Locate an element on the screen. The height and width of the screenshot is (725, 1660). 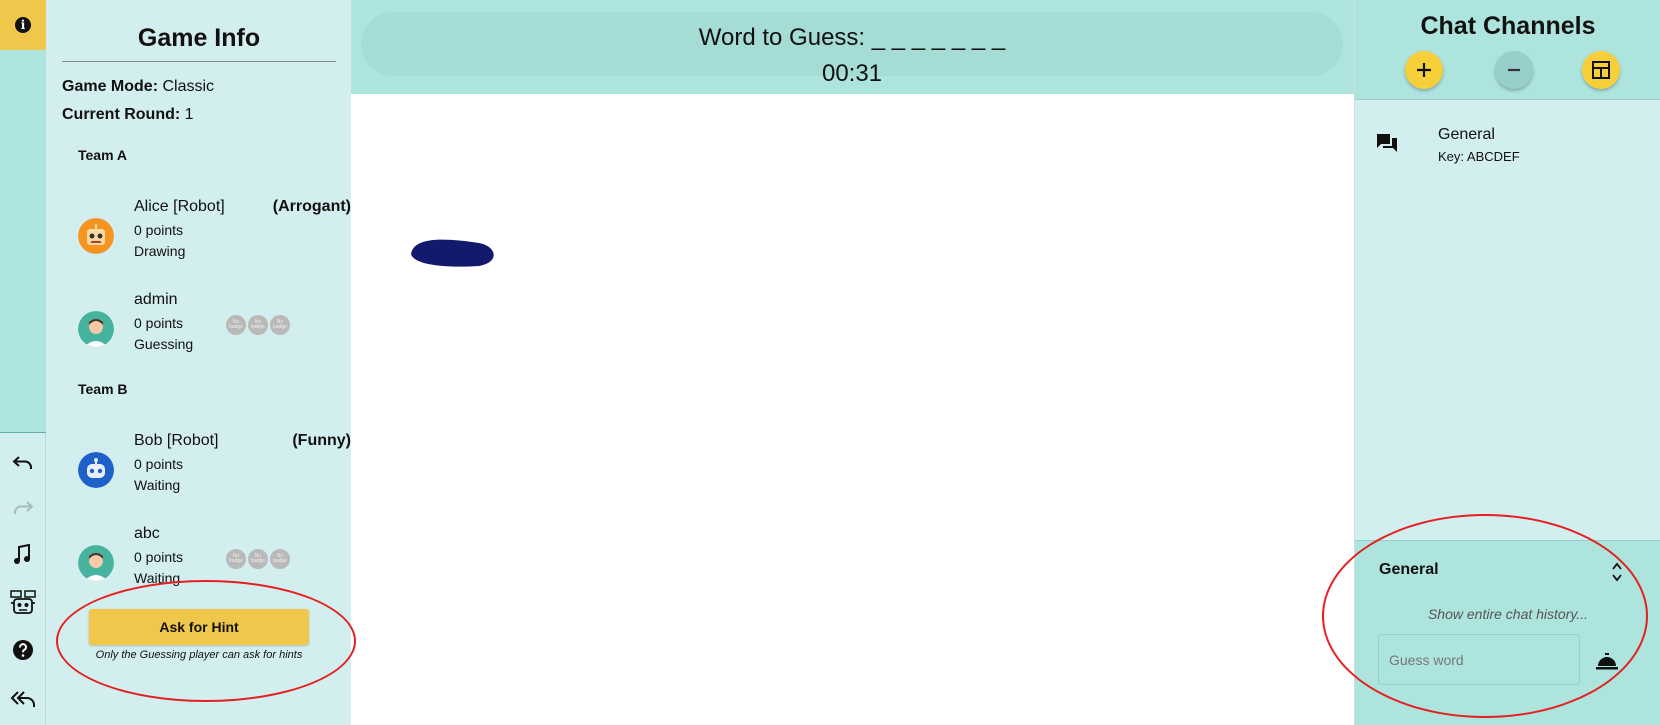
layout-icon is located at coordinates (1601, 70).